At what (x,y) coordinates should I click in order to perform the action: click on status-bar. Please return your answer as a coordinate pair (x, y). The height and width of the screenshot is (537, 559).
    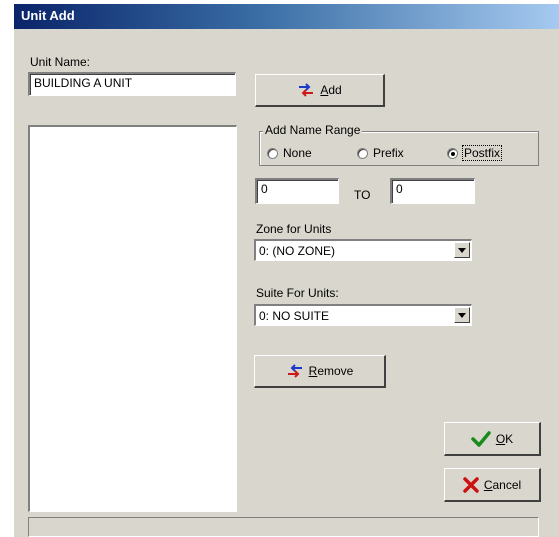
    Looking at the image, I should click on (283, 527).